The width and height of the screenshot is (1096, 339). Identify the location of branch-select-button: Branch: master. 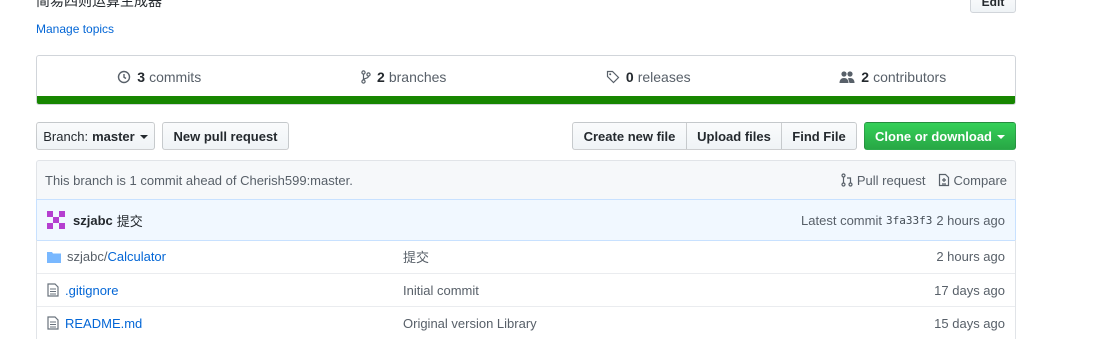
(95, 136).